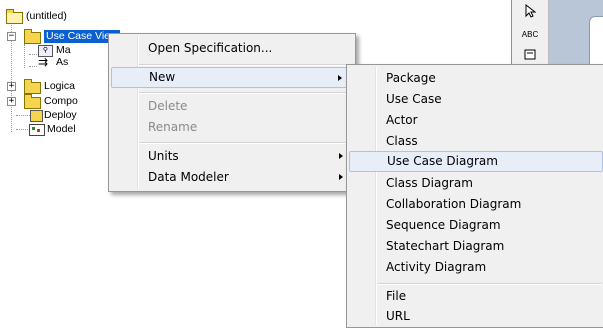 The width and height of the screenshot is (603, 328). What do you see at coordinates (61, 101) in the screenshot?
I see `tree-item-label: Compo` at bounding box center [61, 101].